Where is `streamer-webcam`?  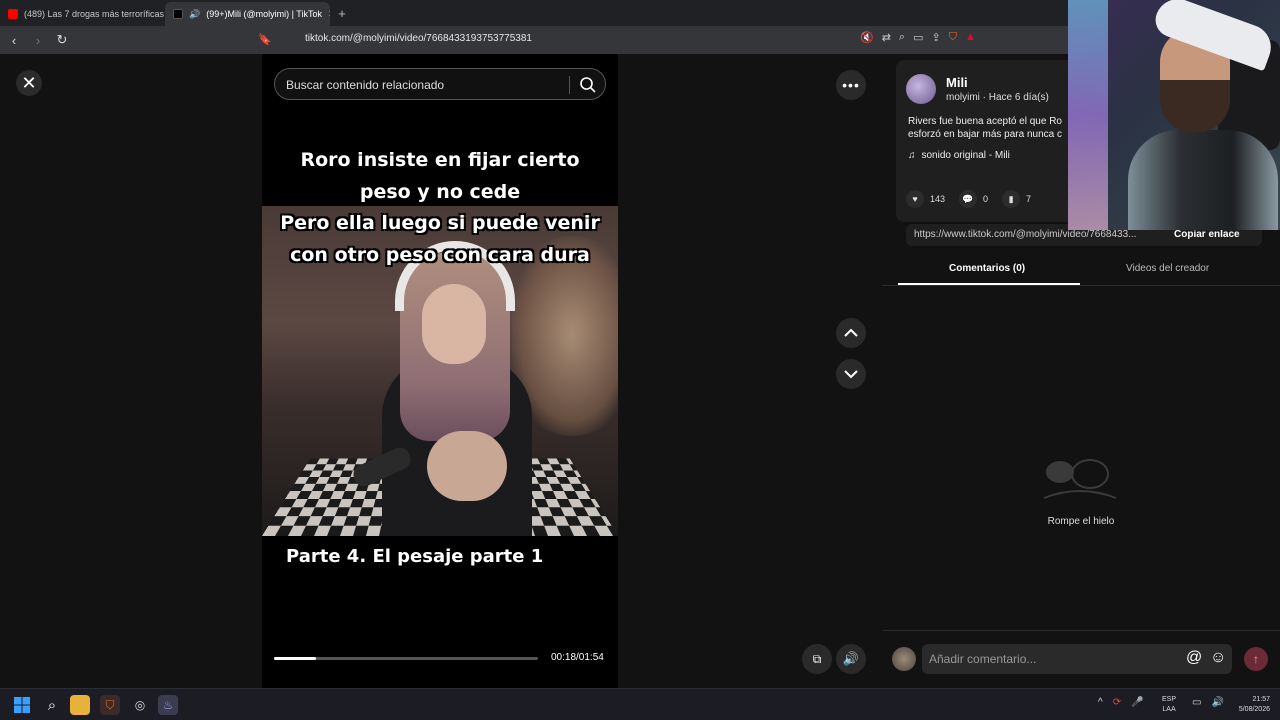 streamer-webcam is located at coordinates (1174, 115).